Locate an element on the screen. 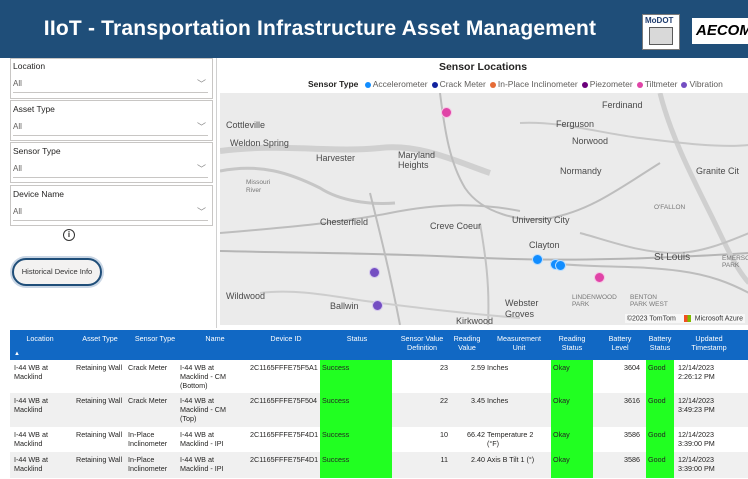 The image size is (748, 479). column-header: Device ID is located at coordinates (286, 338).